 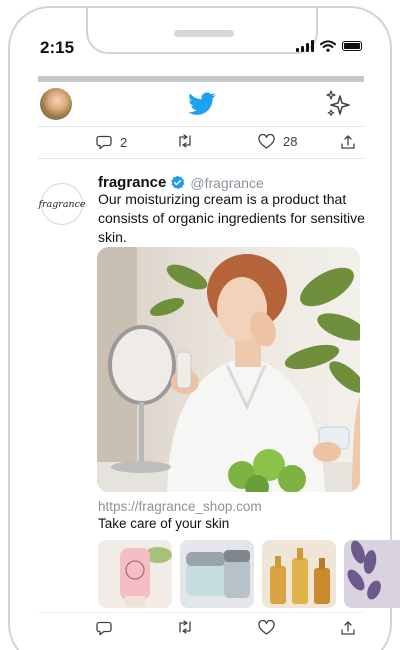 I want to click on share-button, so click(x=348, y=142).